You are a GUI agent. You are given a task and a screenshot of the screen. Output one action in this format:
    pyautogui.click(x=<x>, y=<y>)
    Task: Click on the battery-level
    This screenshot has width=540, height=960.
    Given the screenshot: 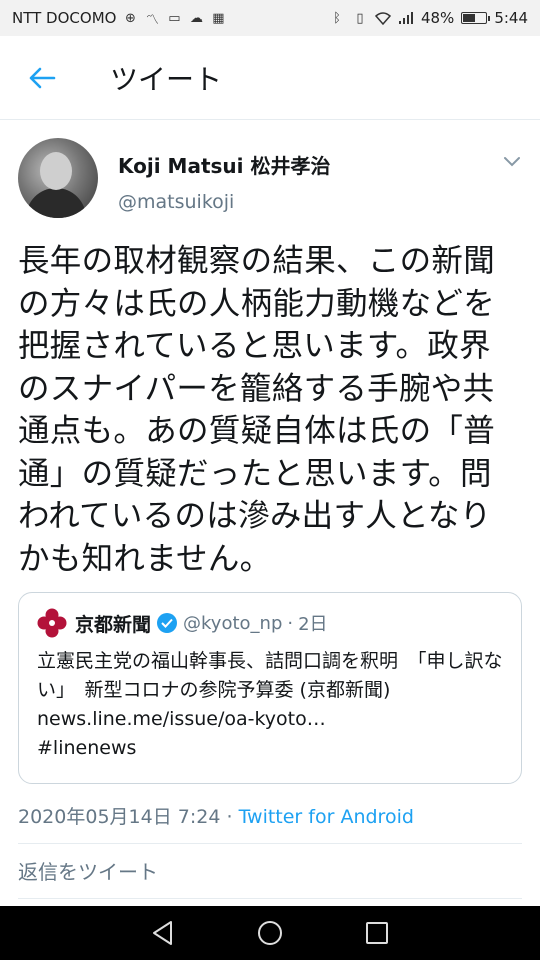 What is the action you would take?
    pyautogui.click(x=469, y=18)
    